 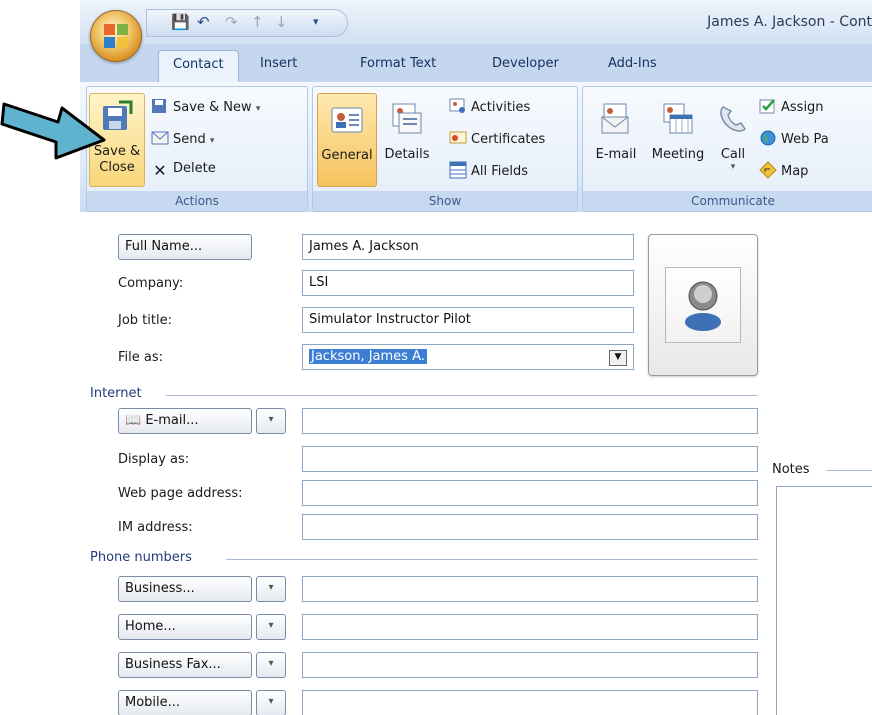 I want to click on file-as-combo: Jackson, James A. ▼, so click(x=468, y=357).